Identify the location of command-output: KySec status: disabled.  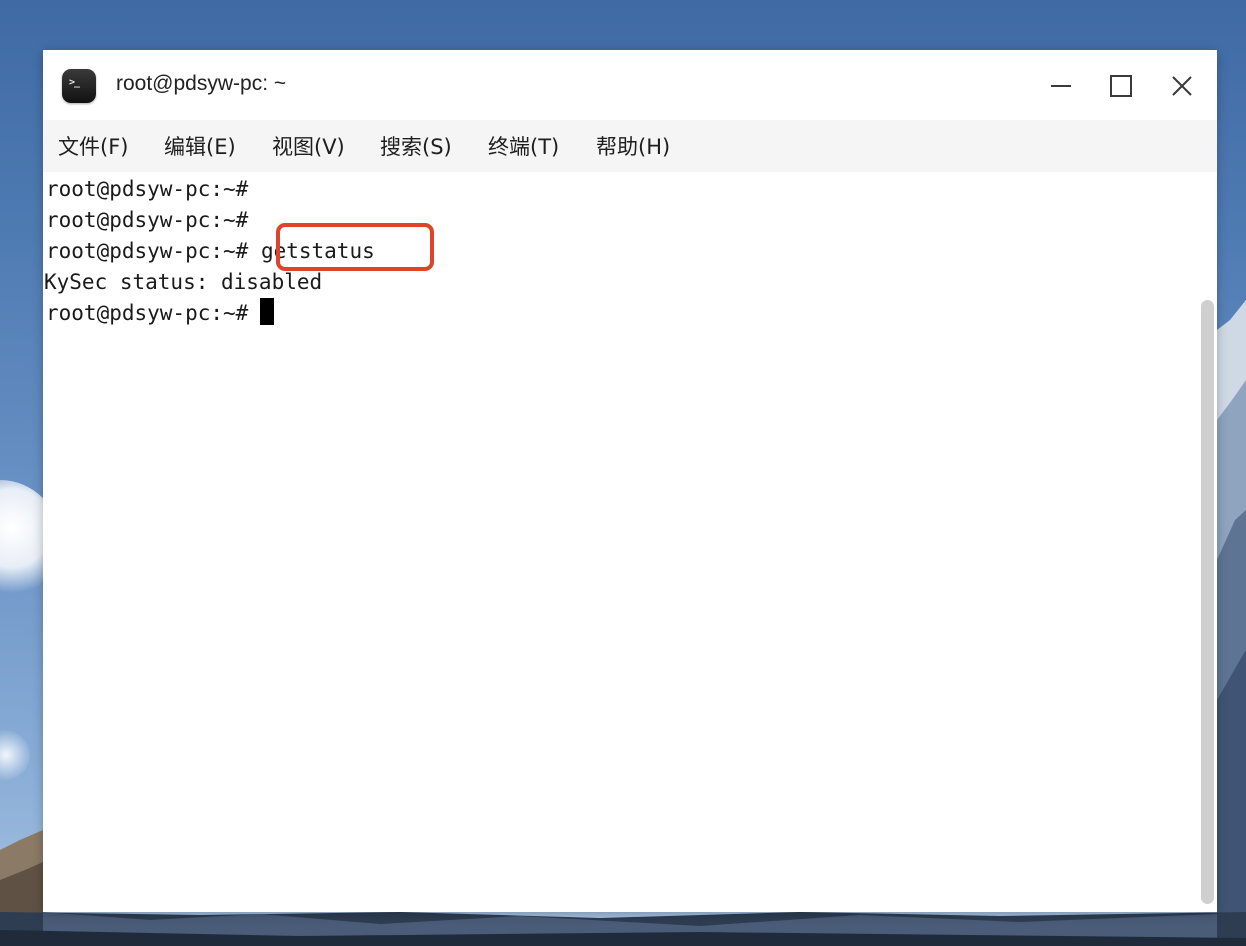
(183, 282).